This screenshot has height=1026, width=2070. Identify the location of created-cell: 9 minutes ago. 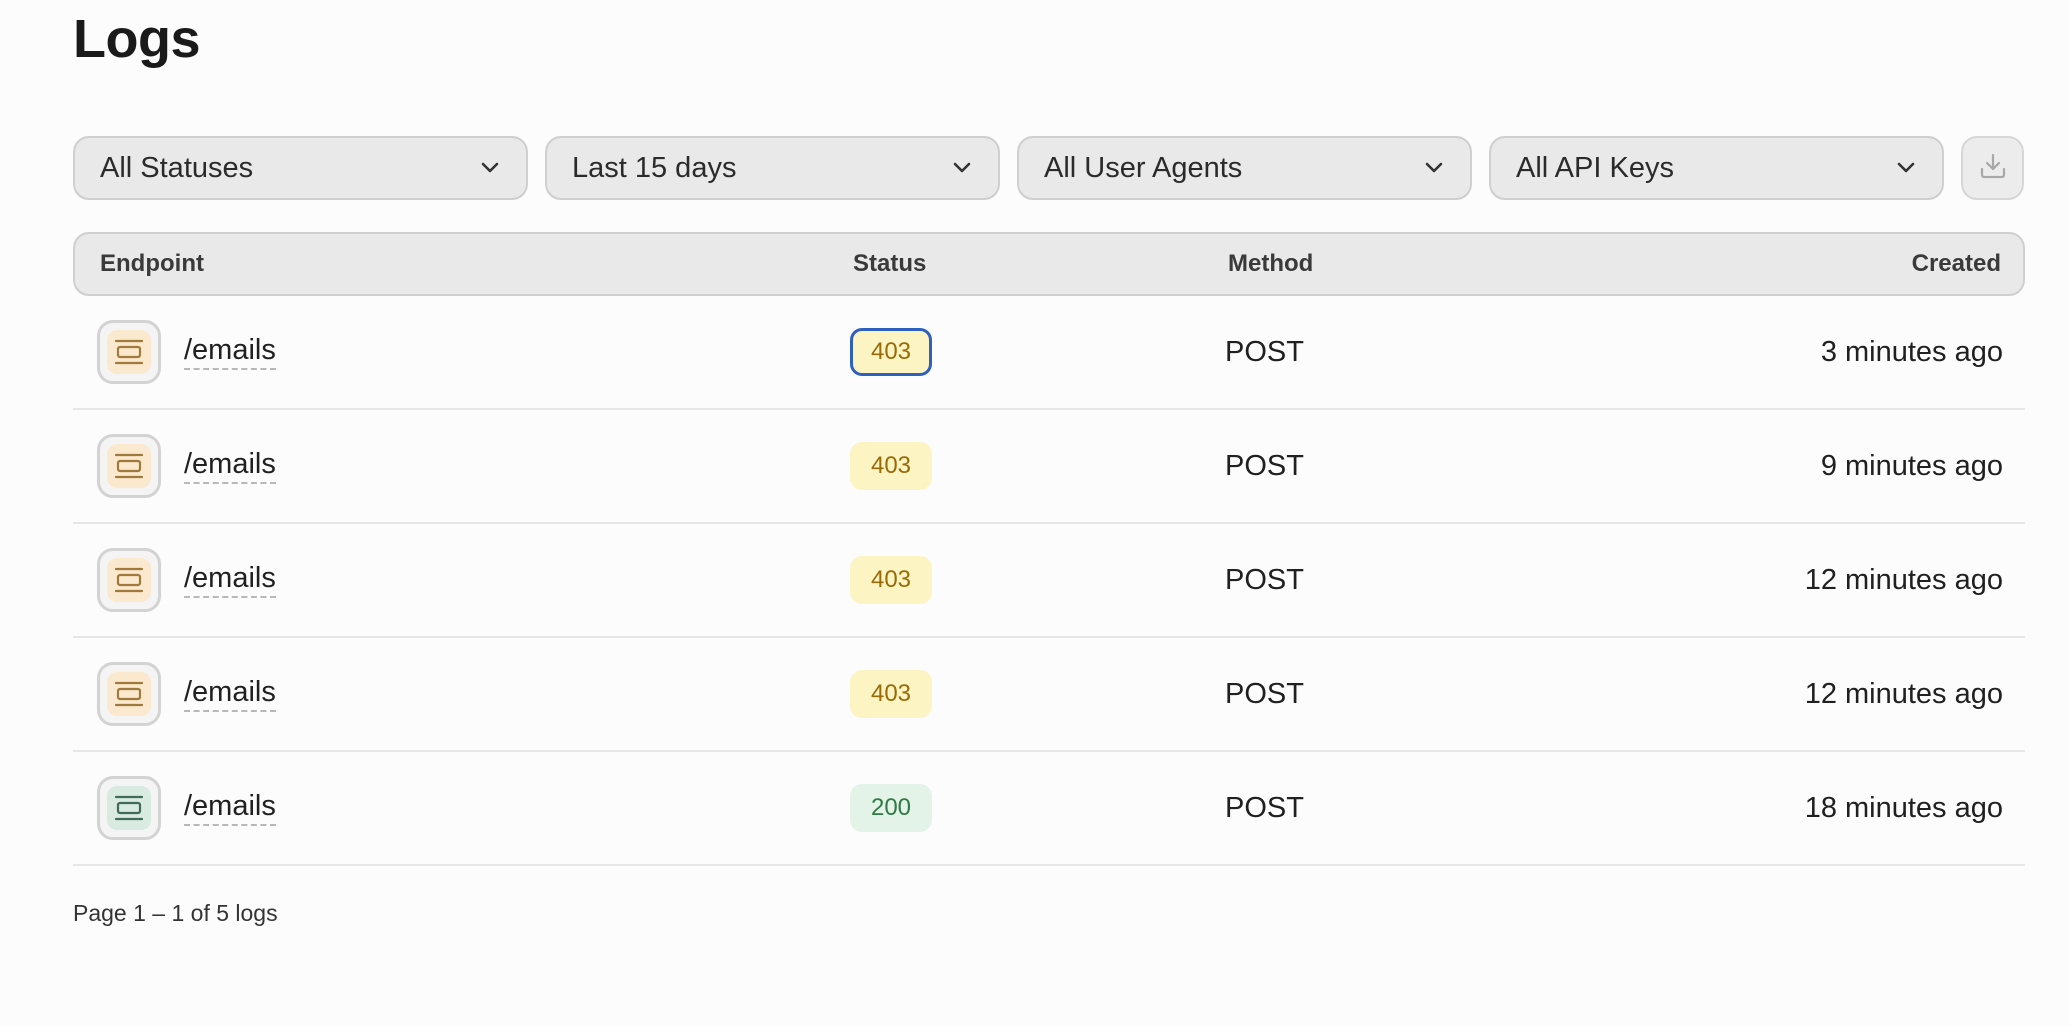
(1911, 465).